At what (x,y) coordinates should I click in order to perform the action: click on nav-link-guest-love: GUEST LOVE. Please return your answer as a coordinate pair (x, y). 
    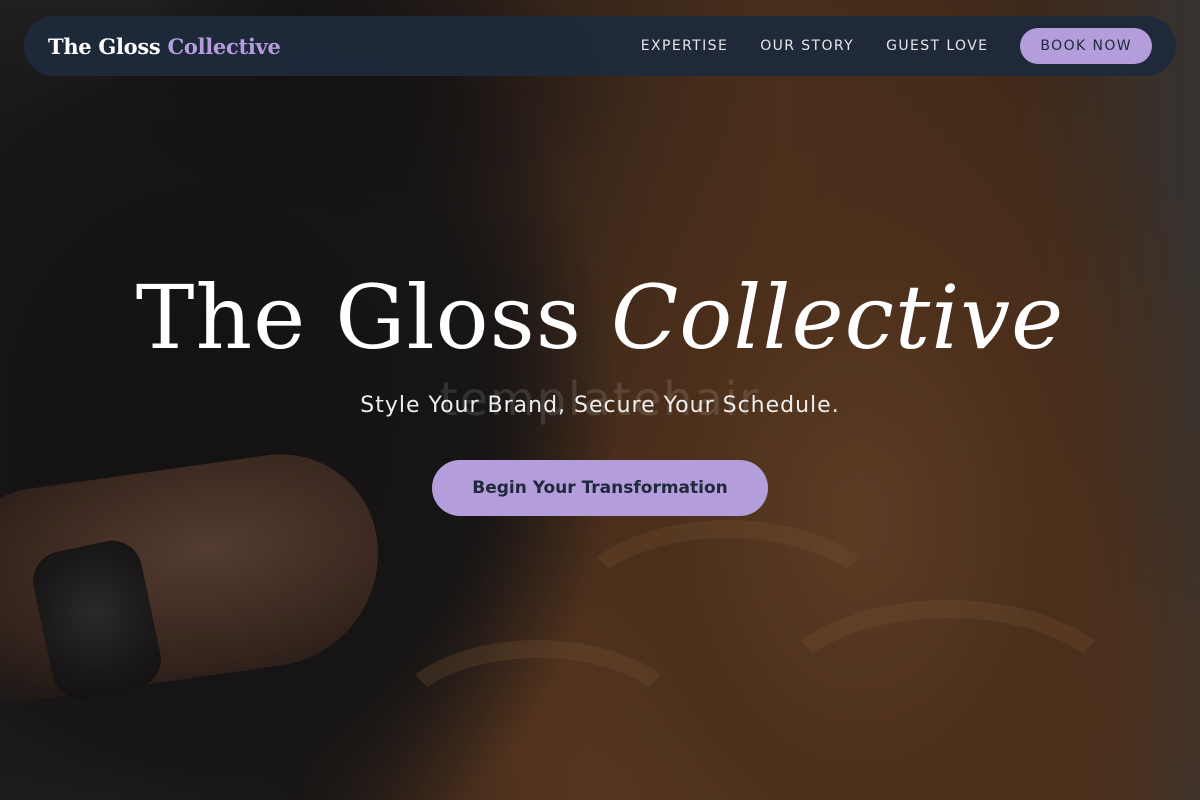
    Looking at the image, I should click on (937, 46).